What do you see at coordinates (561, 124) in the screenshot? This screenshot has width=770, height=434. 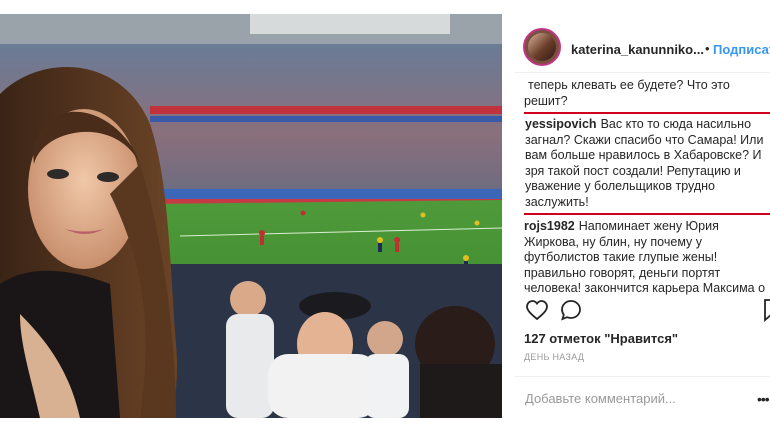 I see `comment-username: yessipovich` at bounding box center [561, 124].